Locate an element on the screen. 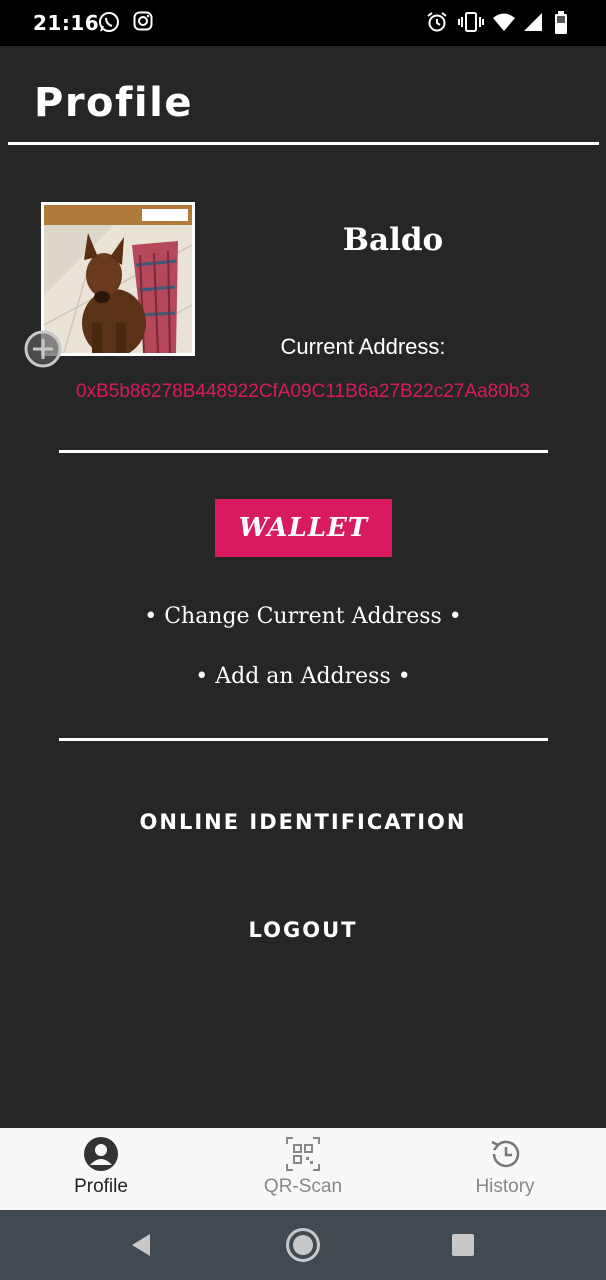 The height and width of the screenshot is (1280, 606). nav-label-profile: Profile is located at coordinates (101, 1186).